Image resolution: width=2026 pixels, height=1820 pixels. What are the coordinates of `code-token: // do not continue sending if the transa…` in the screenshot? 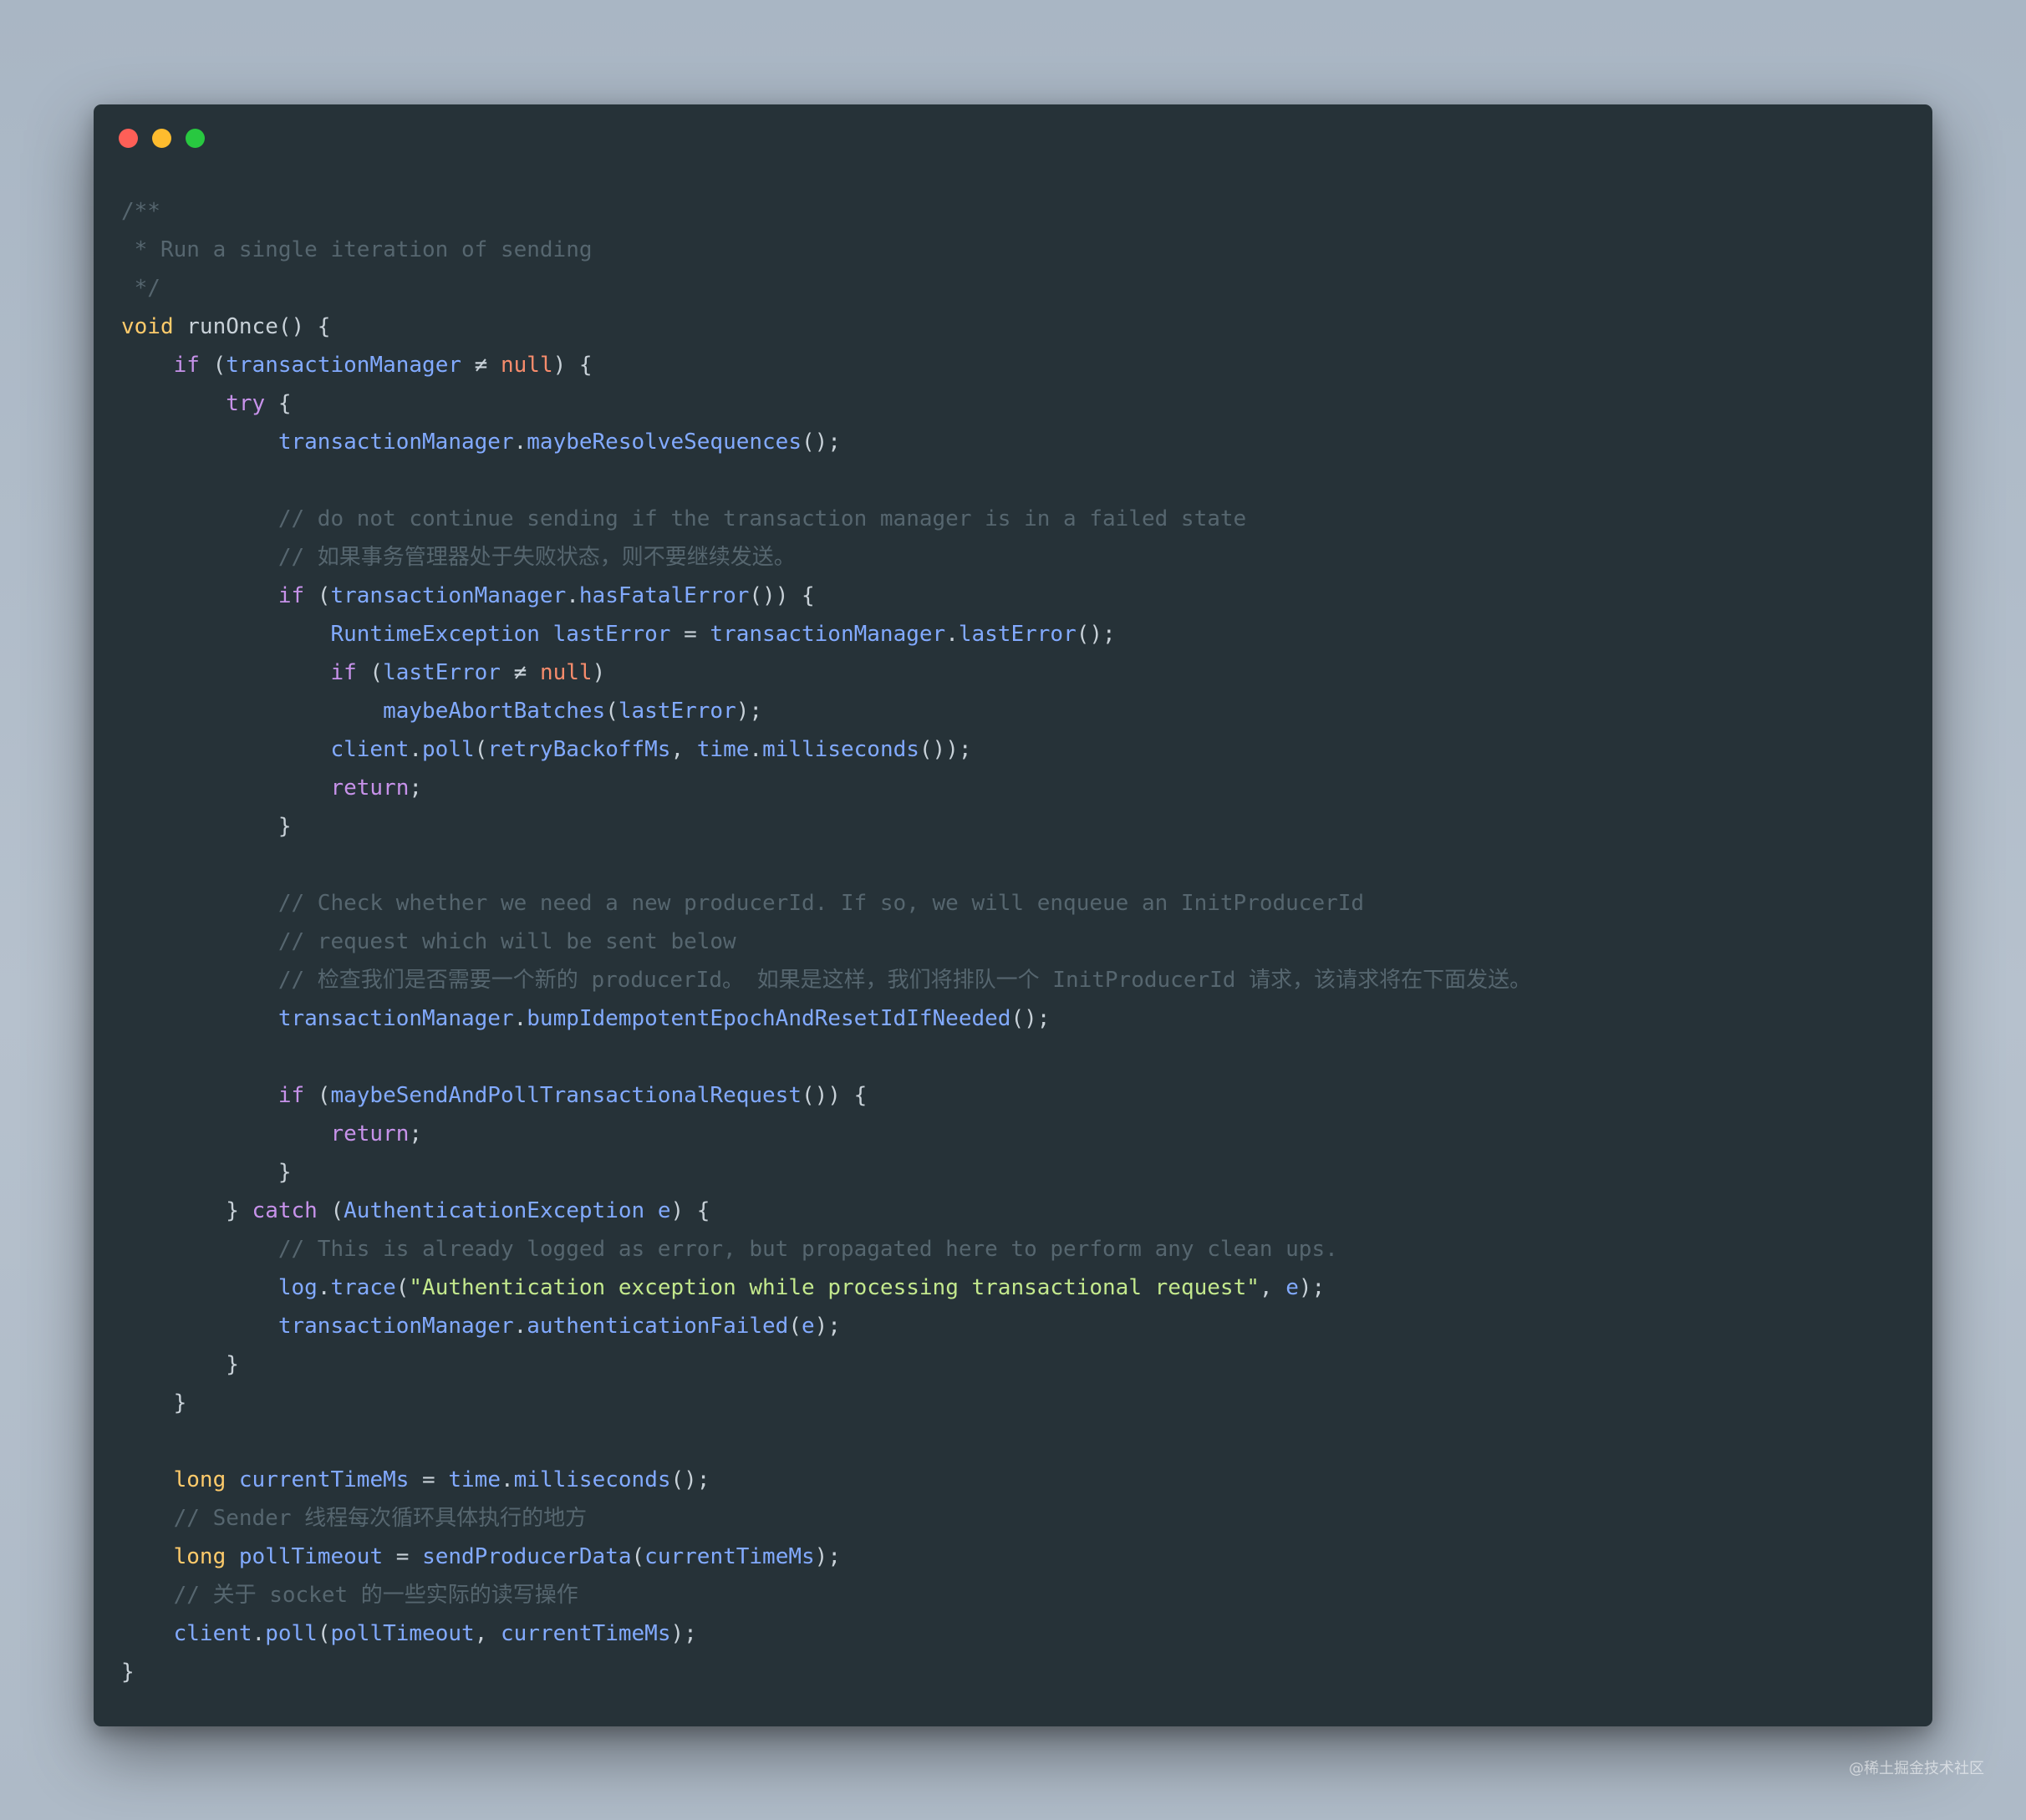 It's located at (684, 518).